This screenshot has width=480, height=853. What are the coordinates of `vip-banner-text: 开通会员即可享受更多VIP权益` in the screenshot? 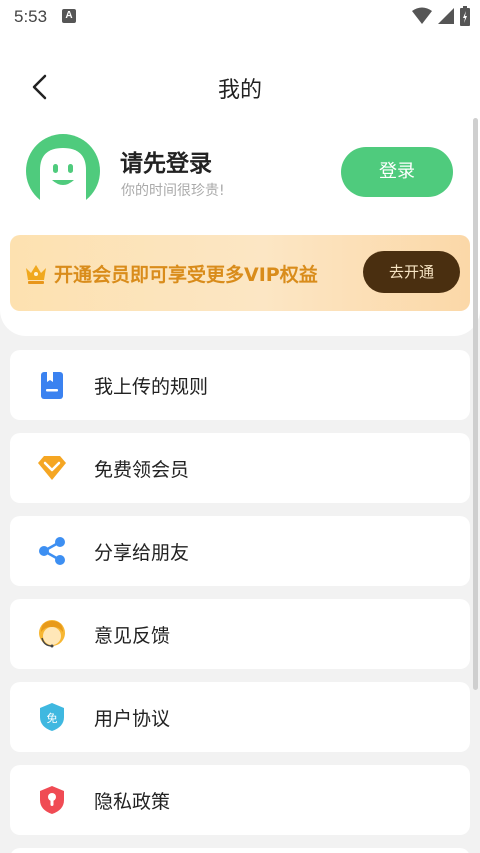 It's located at (186, 275).